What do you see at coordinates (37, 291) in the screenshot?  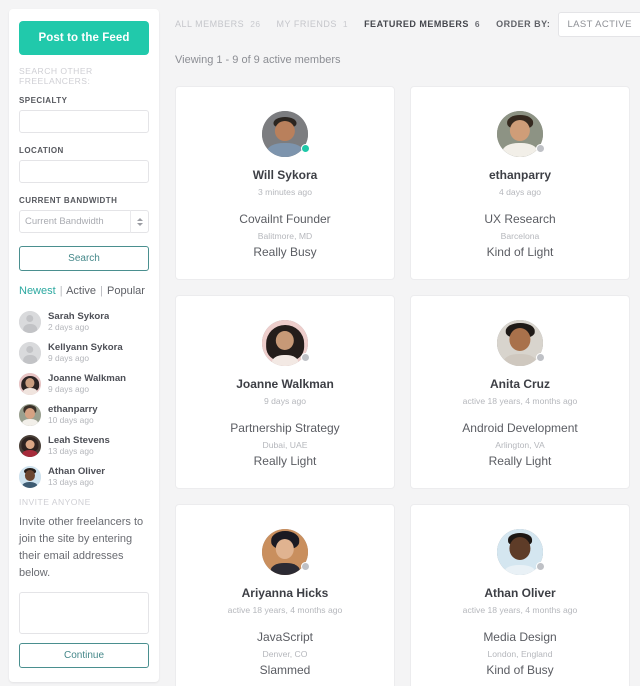 I see `filter-newest-link: Newest` at bounding box center [37, 291].